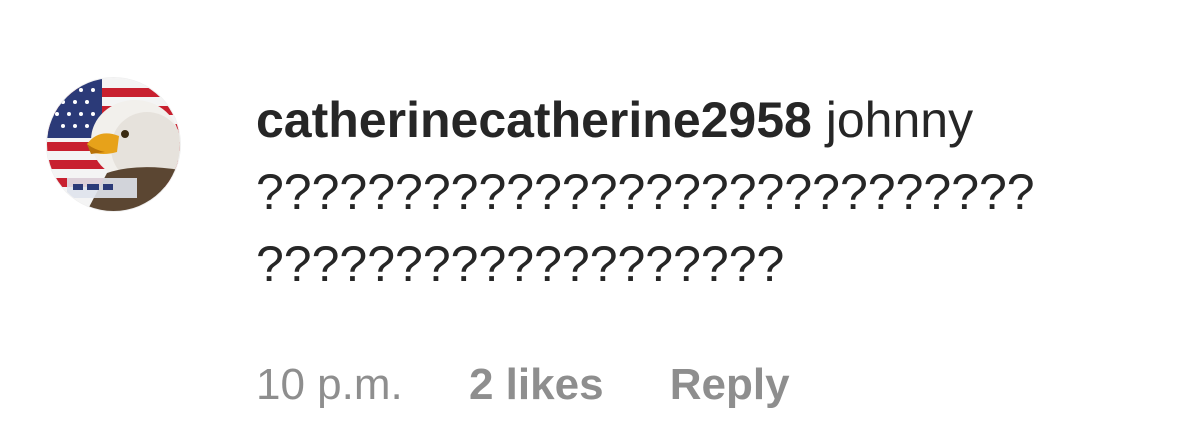  I want to click on comment-likes-count: 2 likes, so click(536, 384).